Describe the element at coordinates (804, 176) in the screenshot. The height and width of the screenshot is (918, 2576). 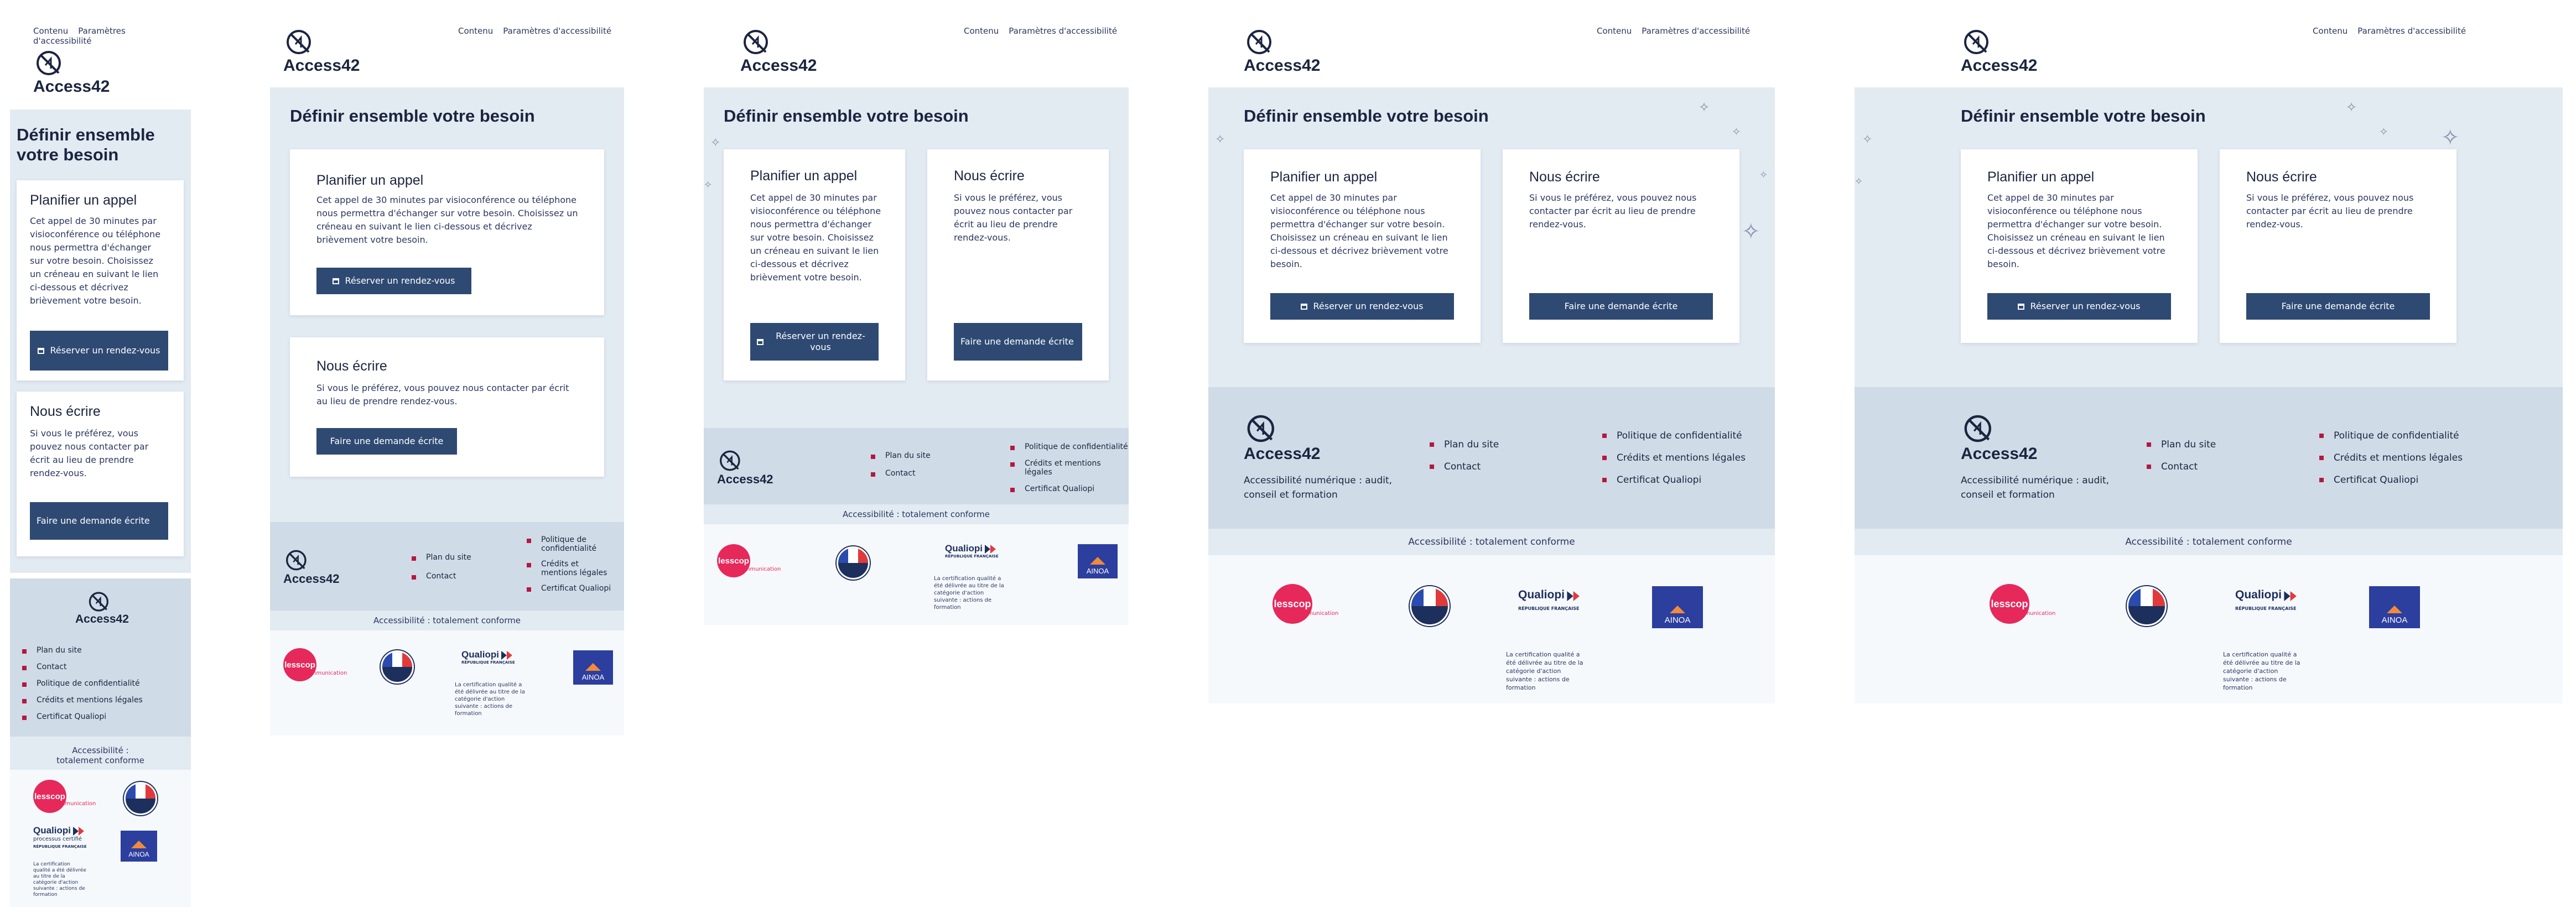
I see `card-call-title: Planifier un appel` at that location.